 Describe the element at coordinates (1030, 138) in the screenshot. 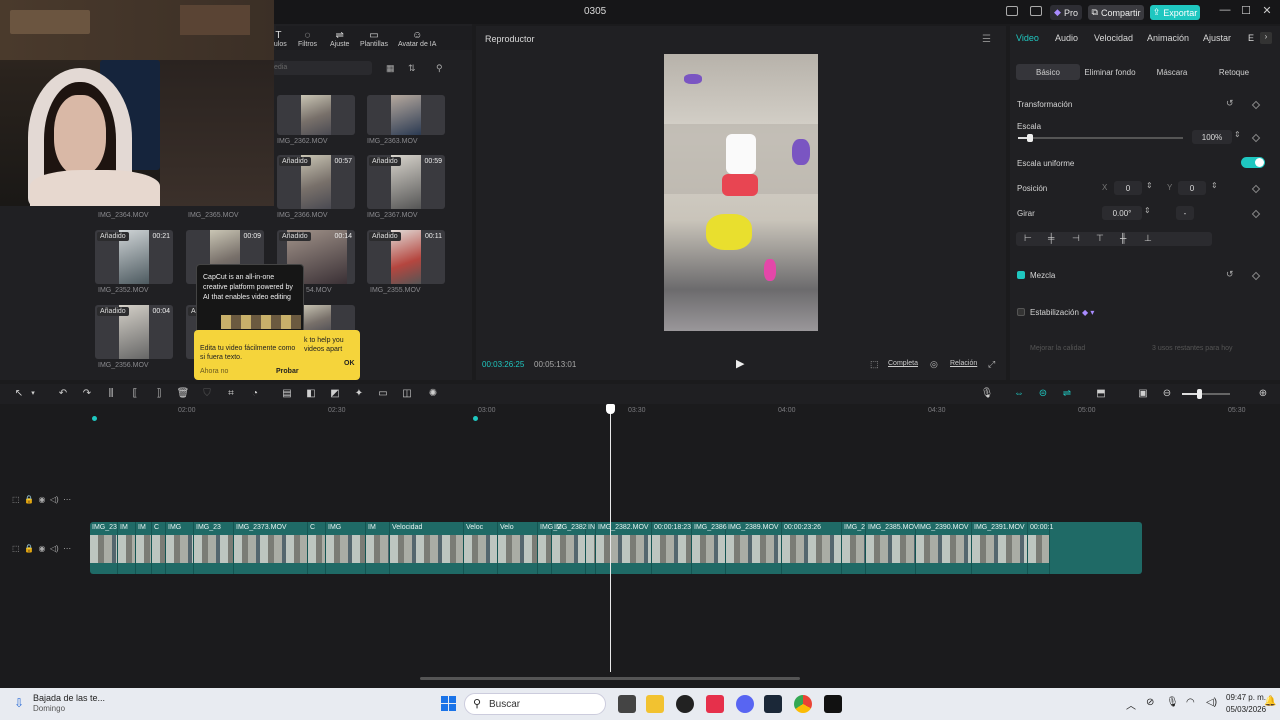

I see `scale-slider-knob` at that location.